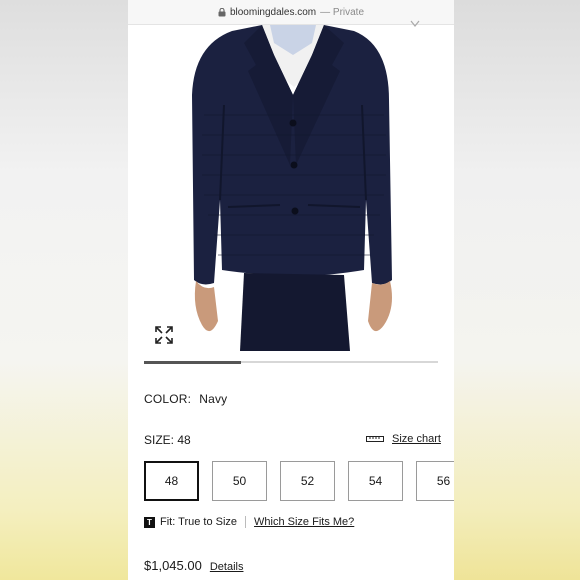 The height and width of the screenshot is (580, 580). What do you see at coordinates (249, 522) in the screenshot?
I see `fit-info: T Fit: True to Size Which Size Fits Me?` at bounding box center [249, 522].